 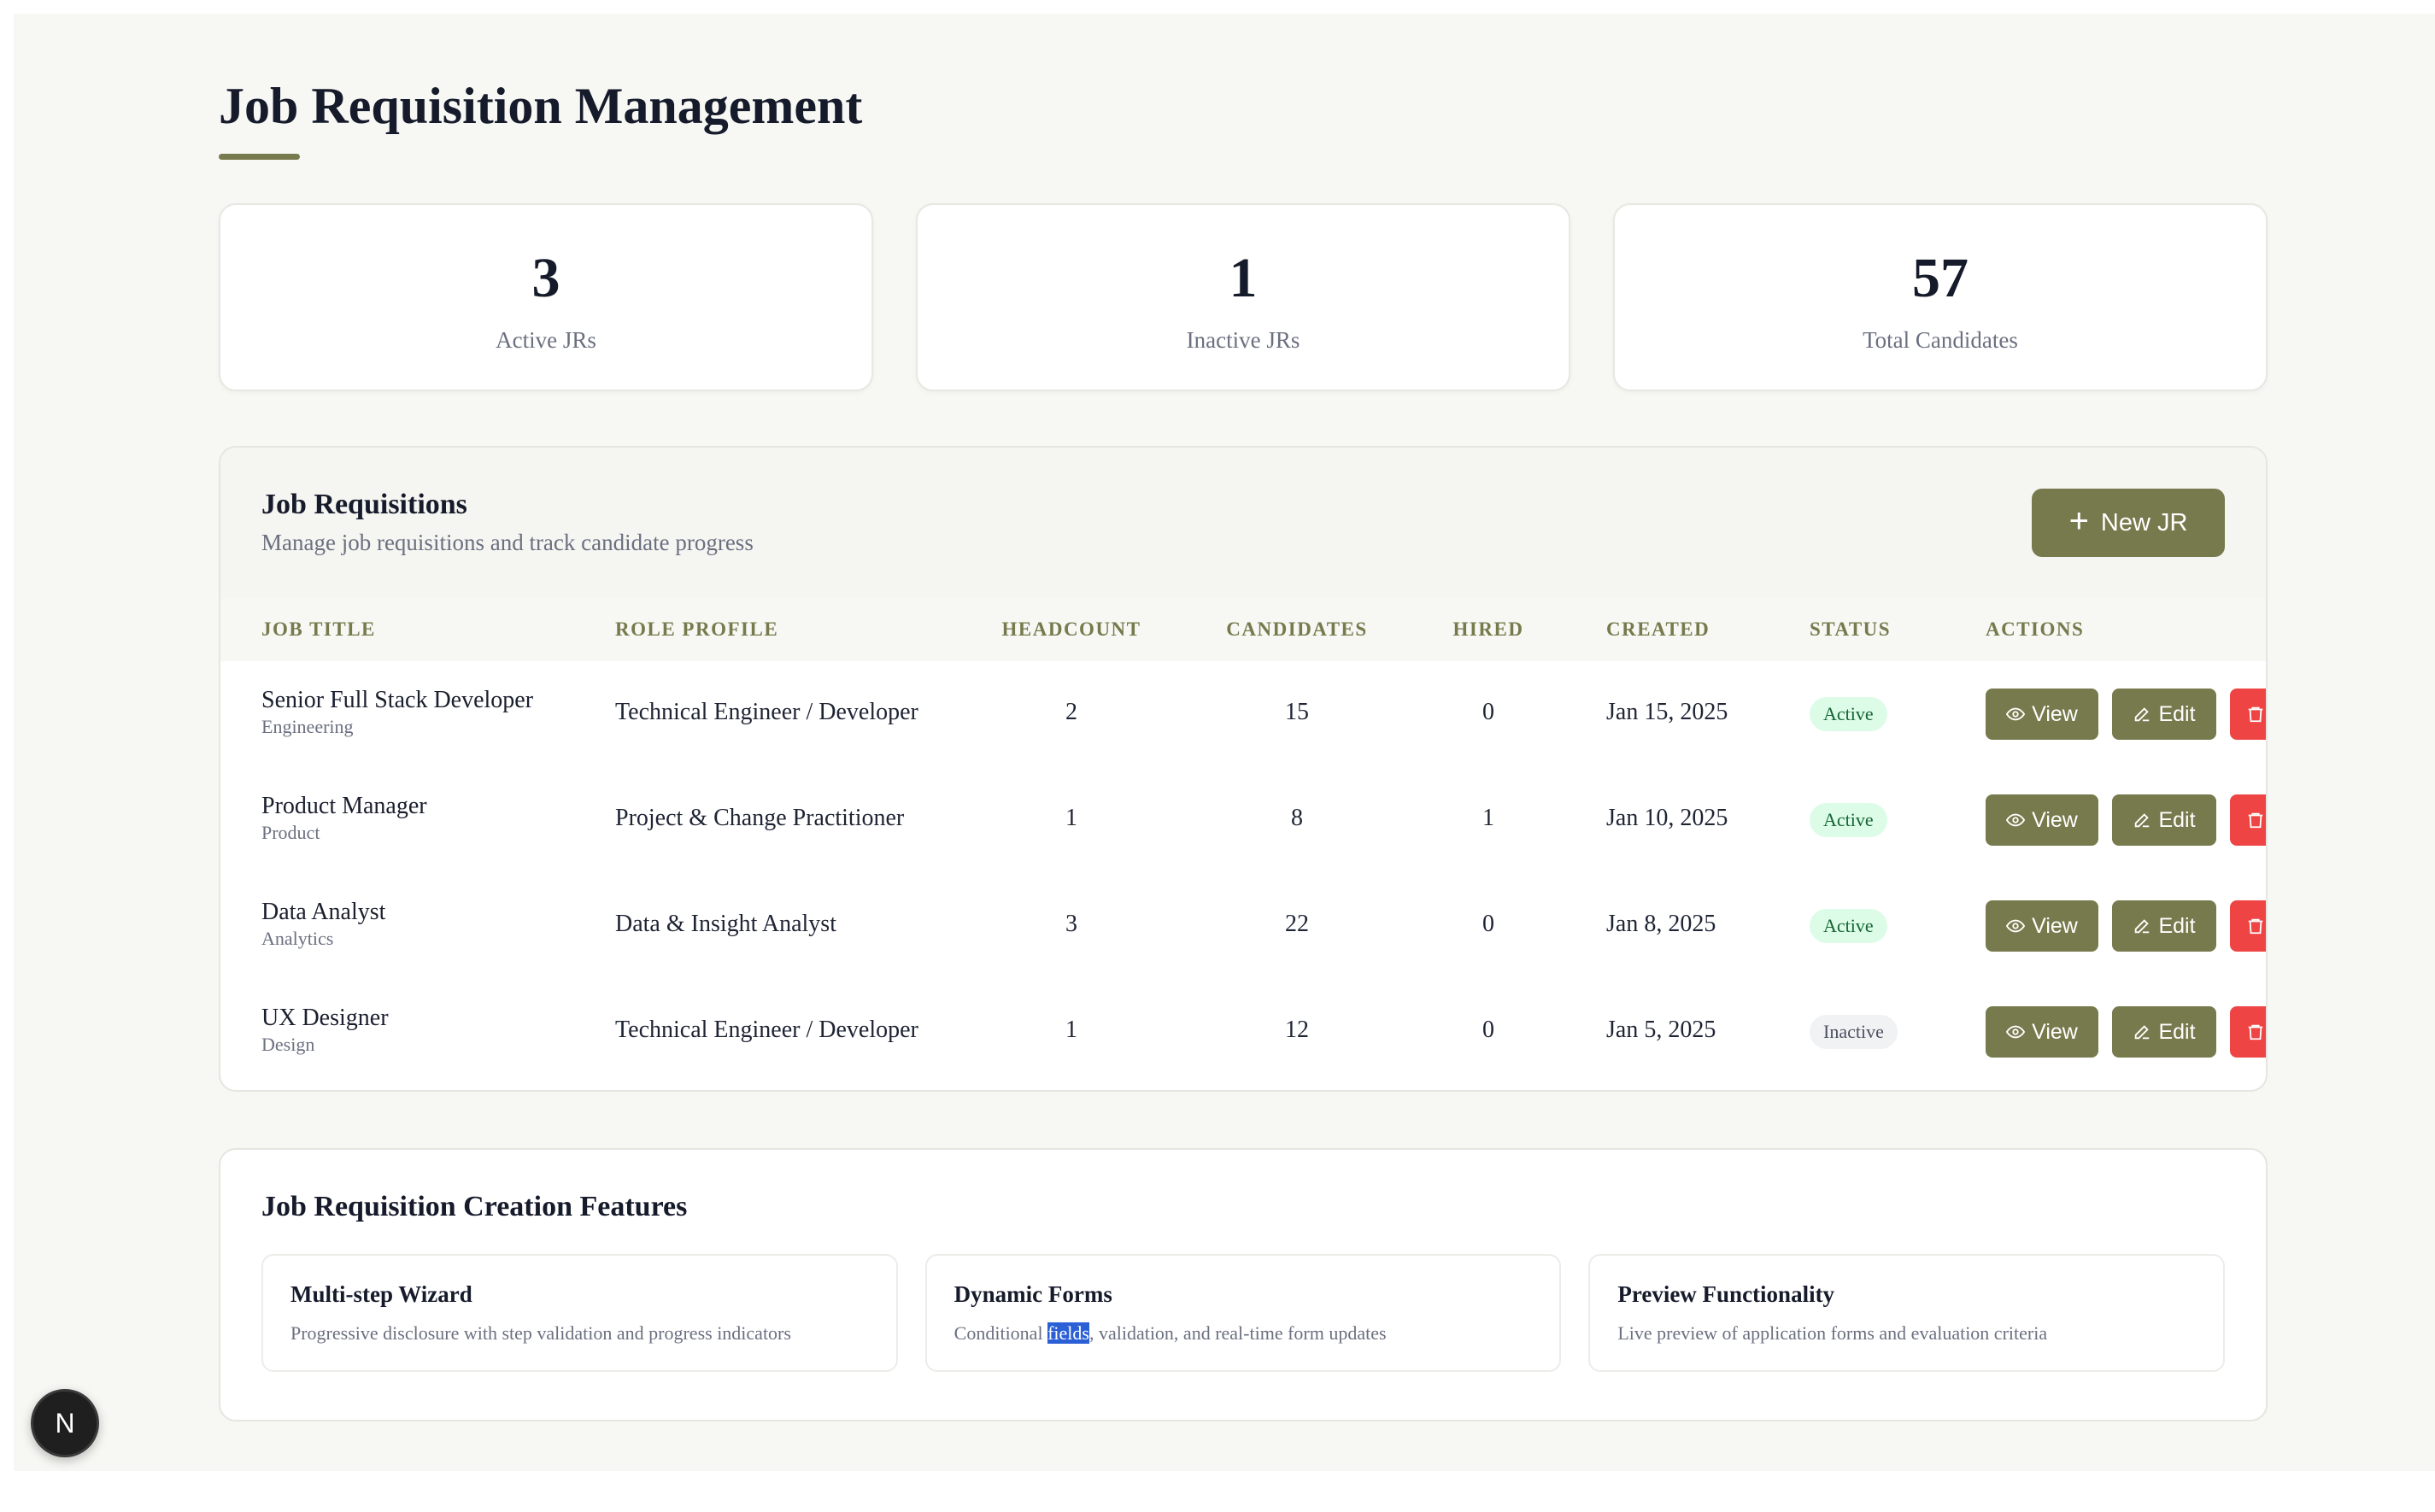 What do you see at coordinates (546, 339) in the screenshot?
I see `stat-label: Active JRs` at bounding box center [546, 339].